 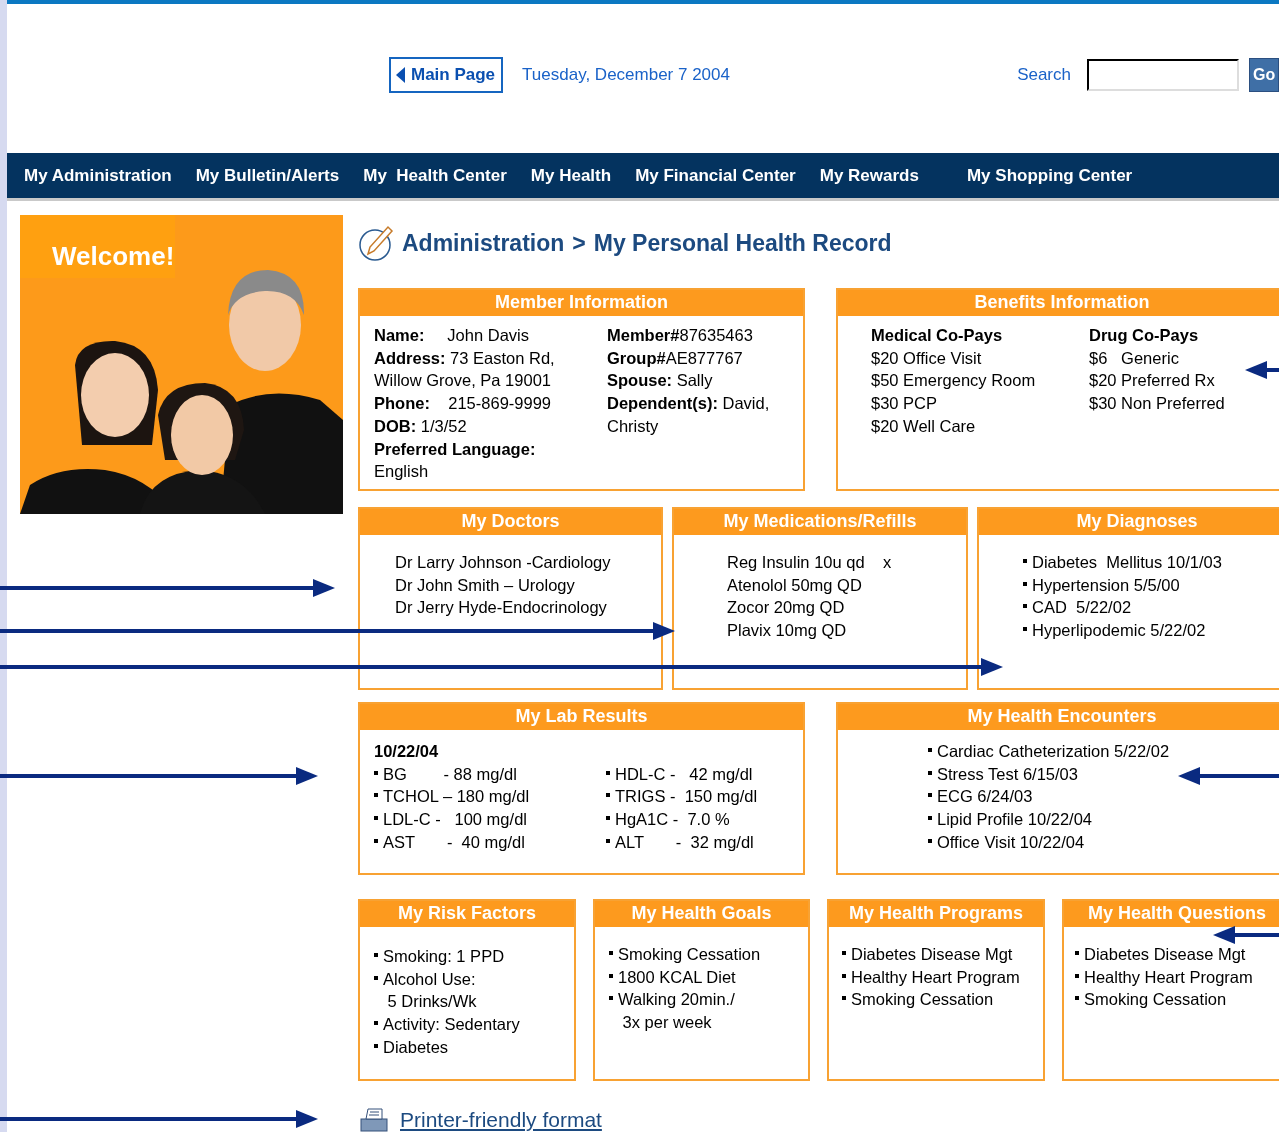 What do you see at coordinates (1082, 608) in the screenshot?
I see `list-item: CAD 5/22/02` at bounding box center [1082, 608].